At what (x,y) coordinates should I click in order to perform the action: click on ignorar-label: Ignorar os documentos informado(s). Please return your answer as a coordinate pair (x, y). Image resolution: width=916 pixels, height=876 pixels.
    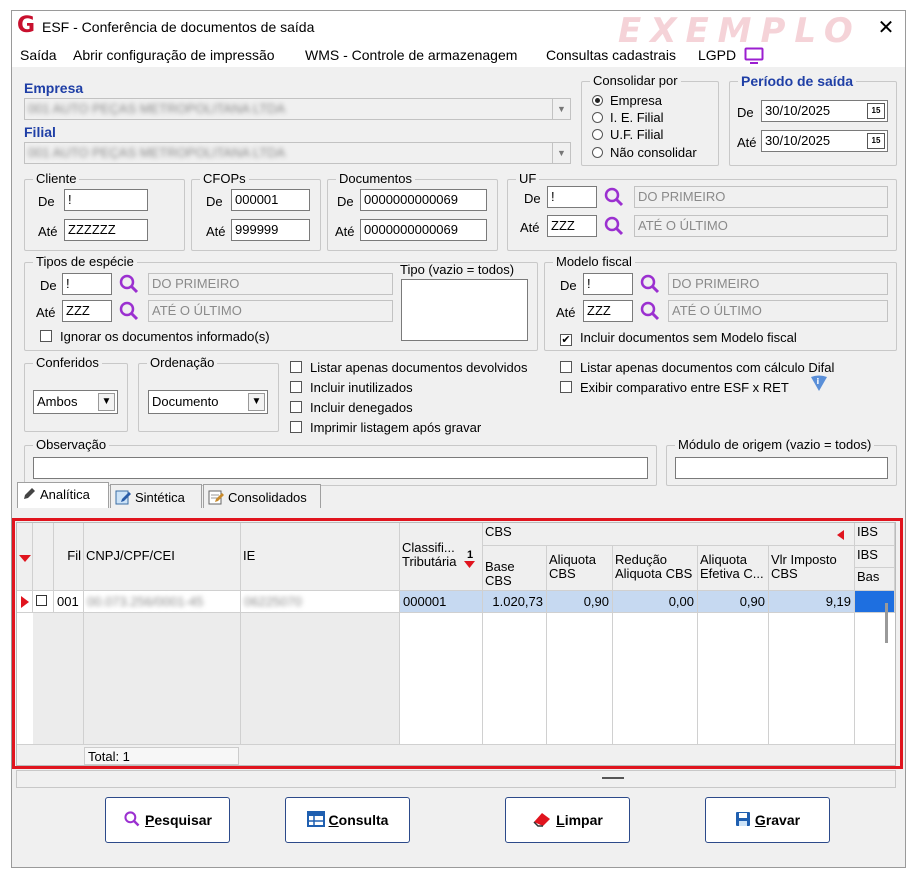
    Looking at the image, I should click on (165, 336).